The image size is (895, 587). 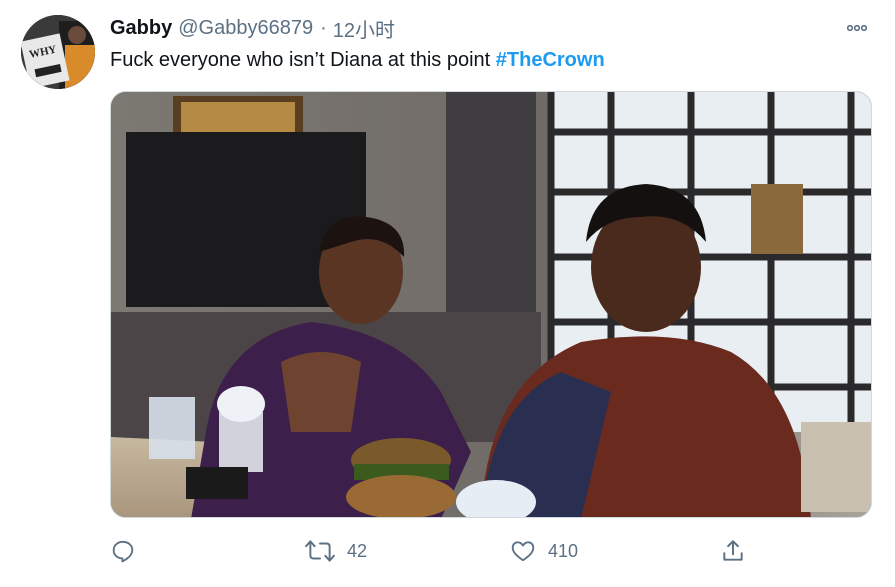 I want to click on tweet-actions: 42 410, so click(x=447, y=550).